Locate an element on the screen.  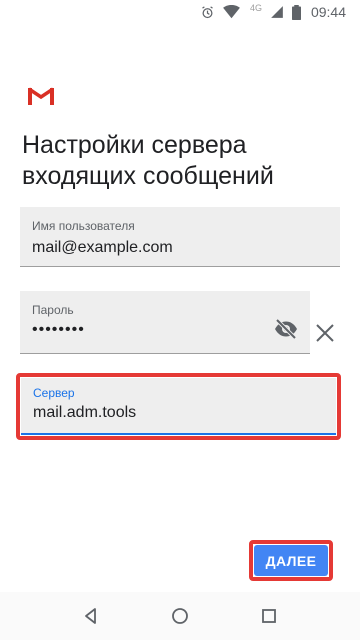
username-label: Имя пользователя is located at coordinates (83, 226).